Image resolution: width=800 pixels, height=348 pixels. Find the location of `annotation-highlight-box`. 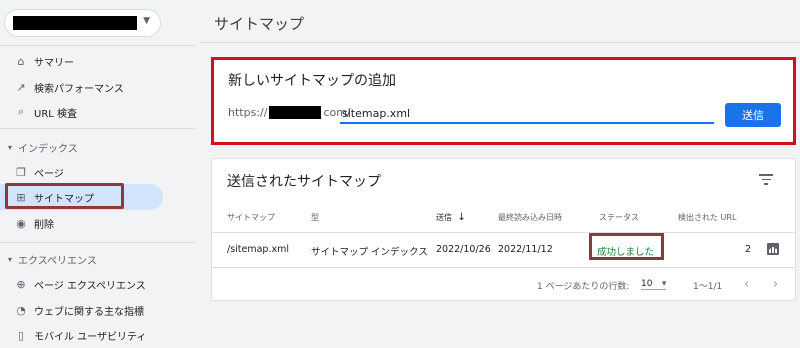

annotation-highlight-box is located at coordinates (626, 246).